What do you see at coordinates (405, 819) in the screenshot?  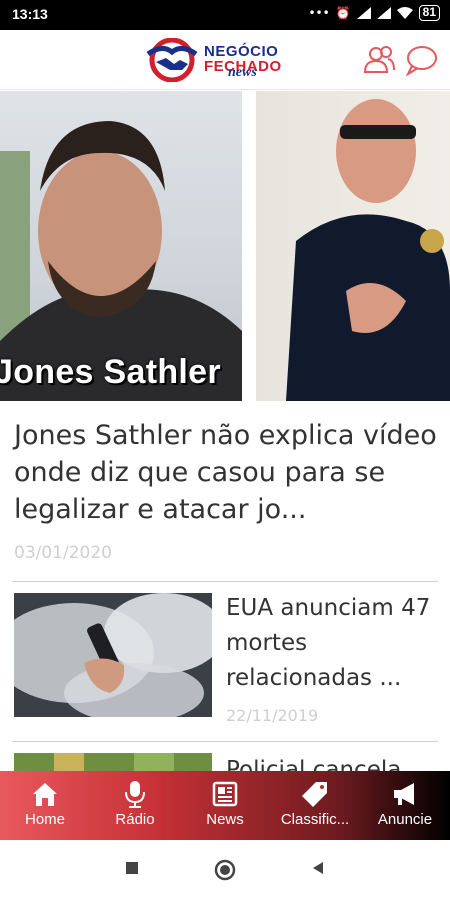 I see `nav-label: Anuncie` at bounding box center [405, 819].